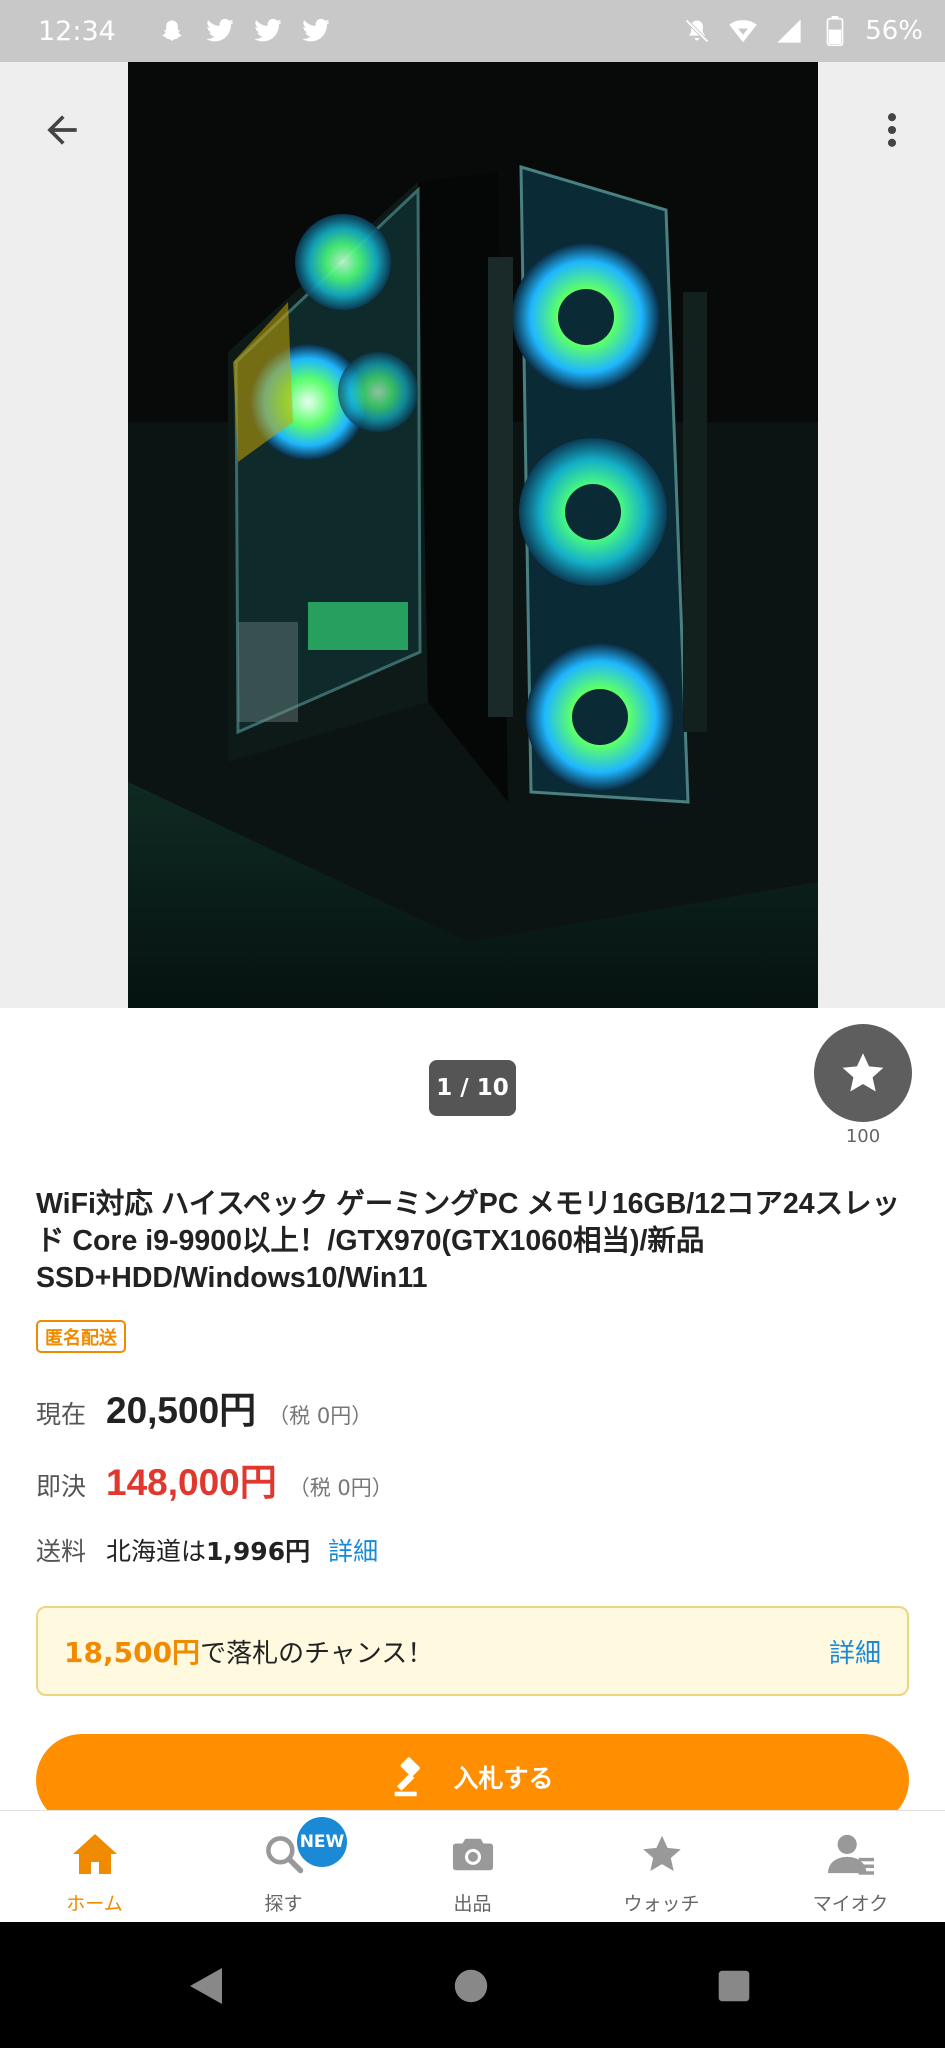  I want to click on back-button, so click(62, 130).